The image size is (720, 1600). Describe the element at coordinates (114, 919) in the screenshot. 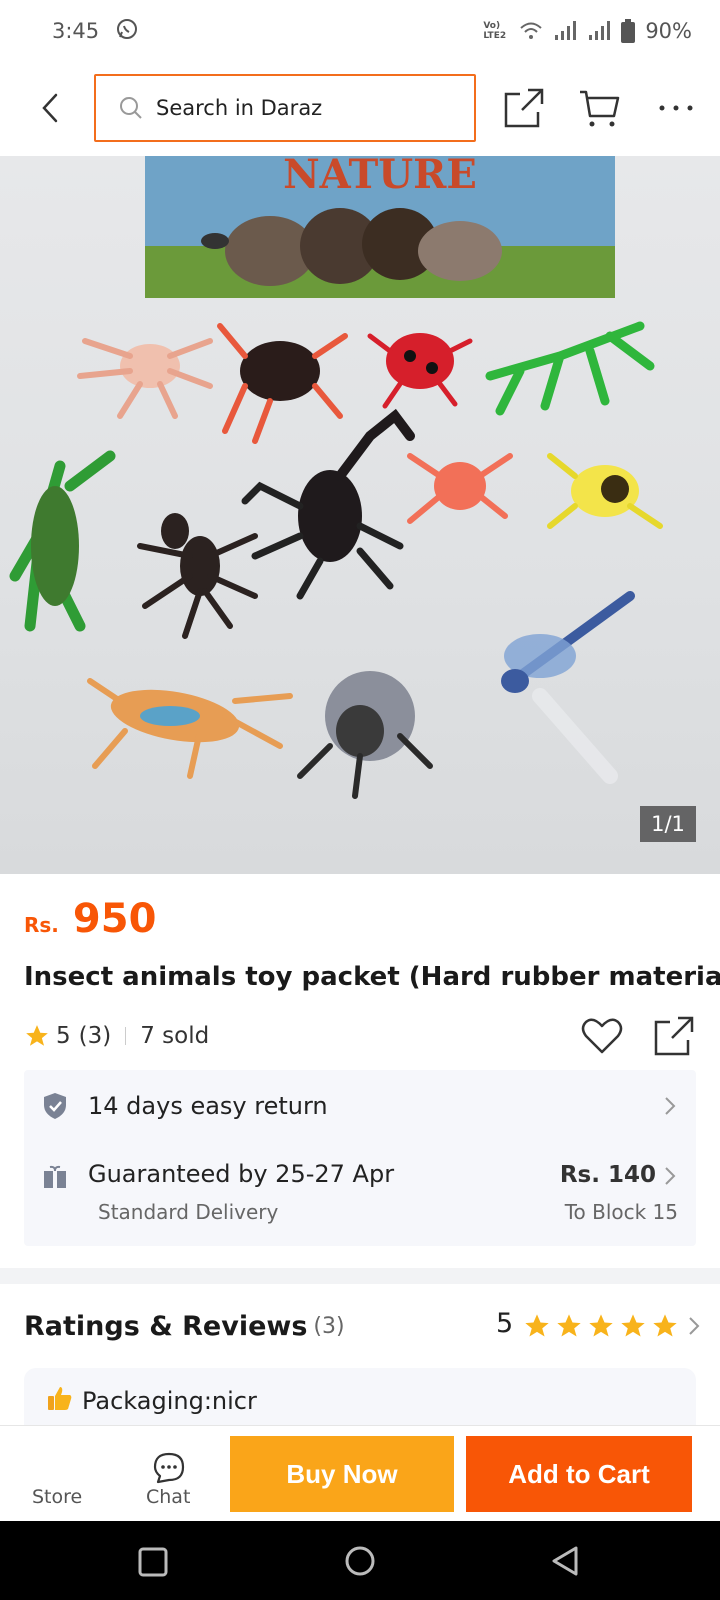

I see `price-value: 950` at that location.